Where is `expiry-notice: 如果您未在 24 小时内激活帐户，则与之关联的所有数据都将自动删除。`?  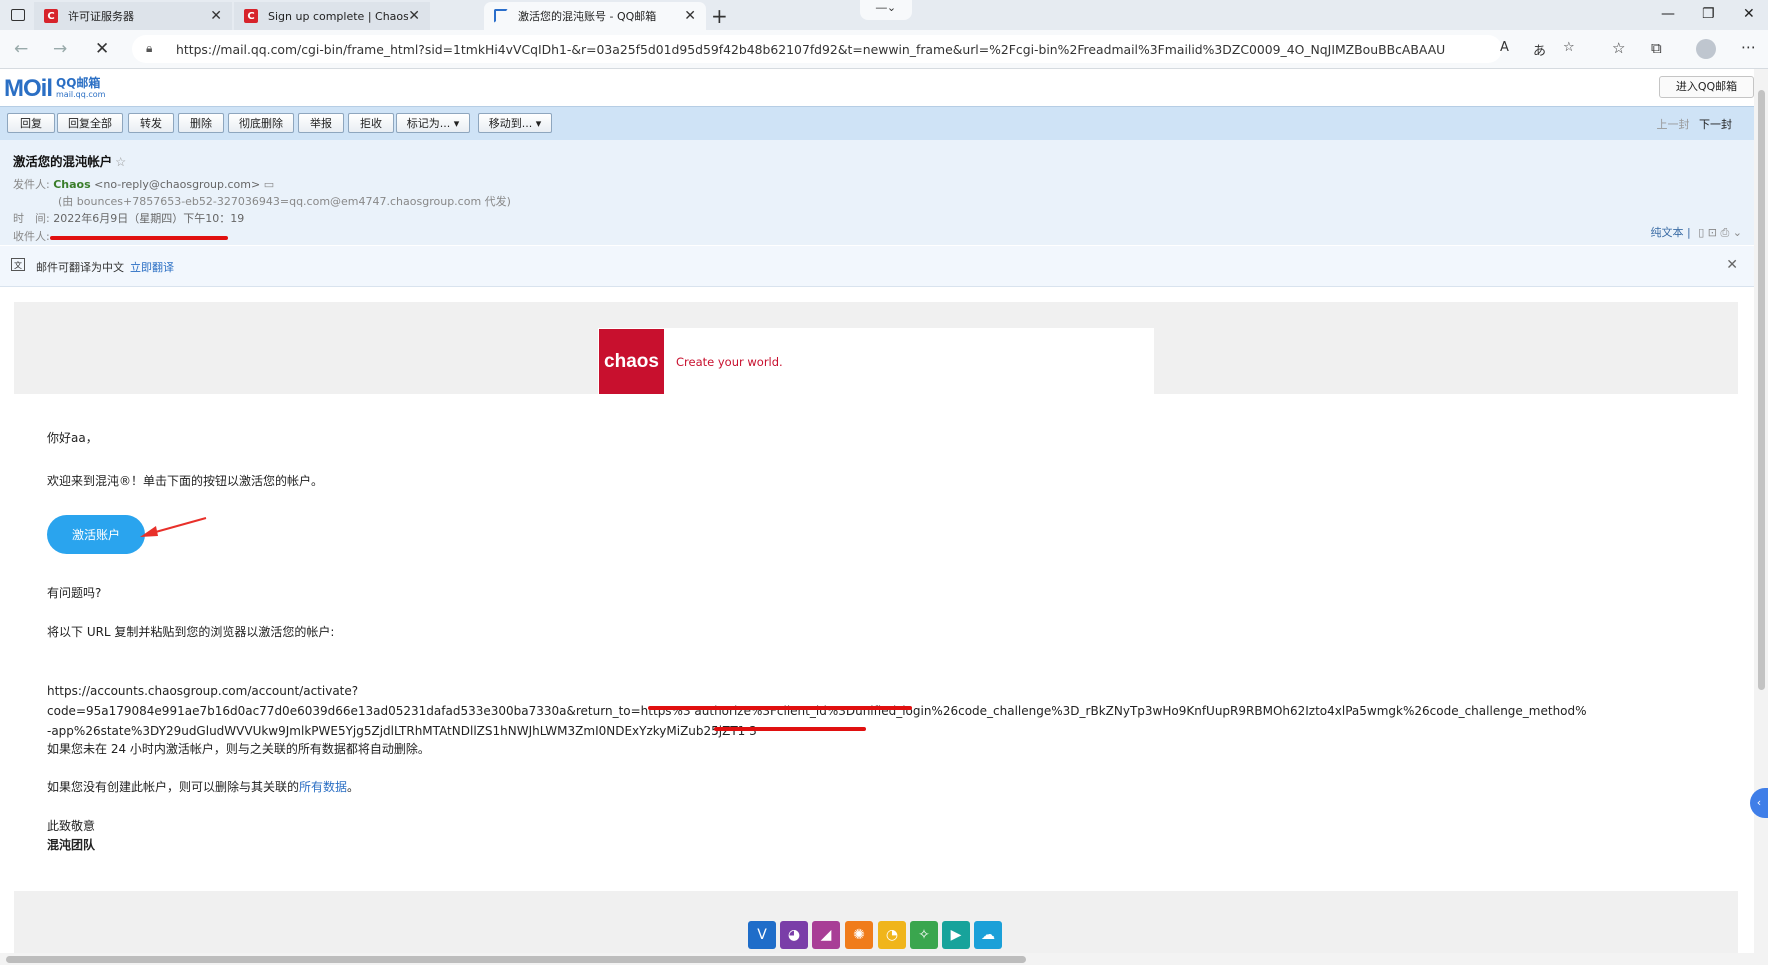 expiry-notice: 如果您未在 24 小时内激活帐户，则与之关联的所有数据都将自动删除。 is located at coordinates (238, 749).